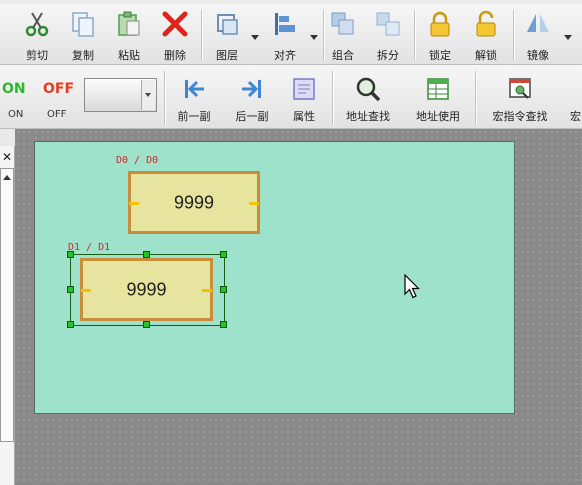 The image size is (582, 485). I want to click on mirror-button: 镜像, so click(538, 34).